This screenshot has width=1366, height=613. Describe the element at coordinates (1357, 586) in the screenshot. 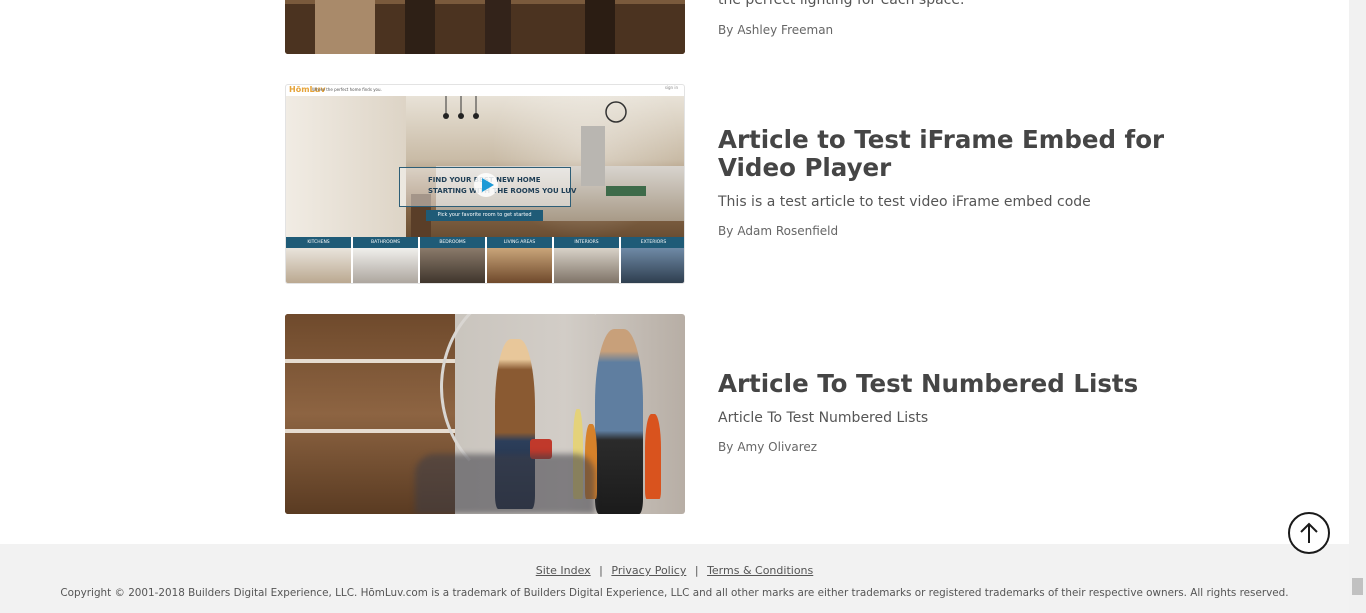

I see `scrollbar-thumb` at that location.